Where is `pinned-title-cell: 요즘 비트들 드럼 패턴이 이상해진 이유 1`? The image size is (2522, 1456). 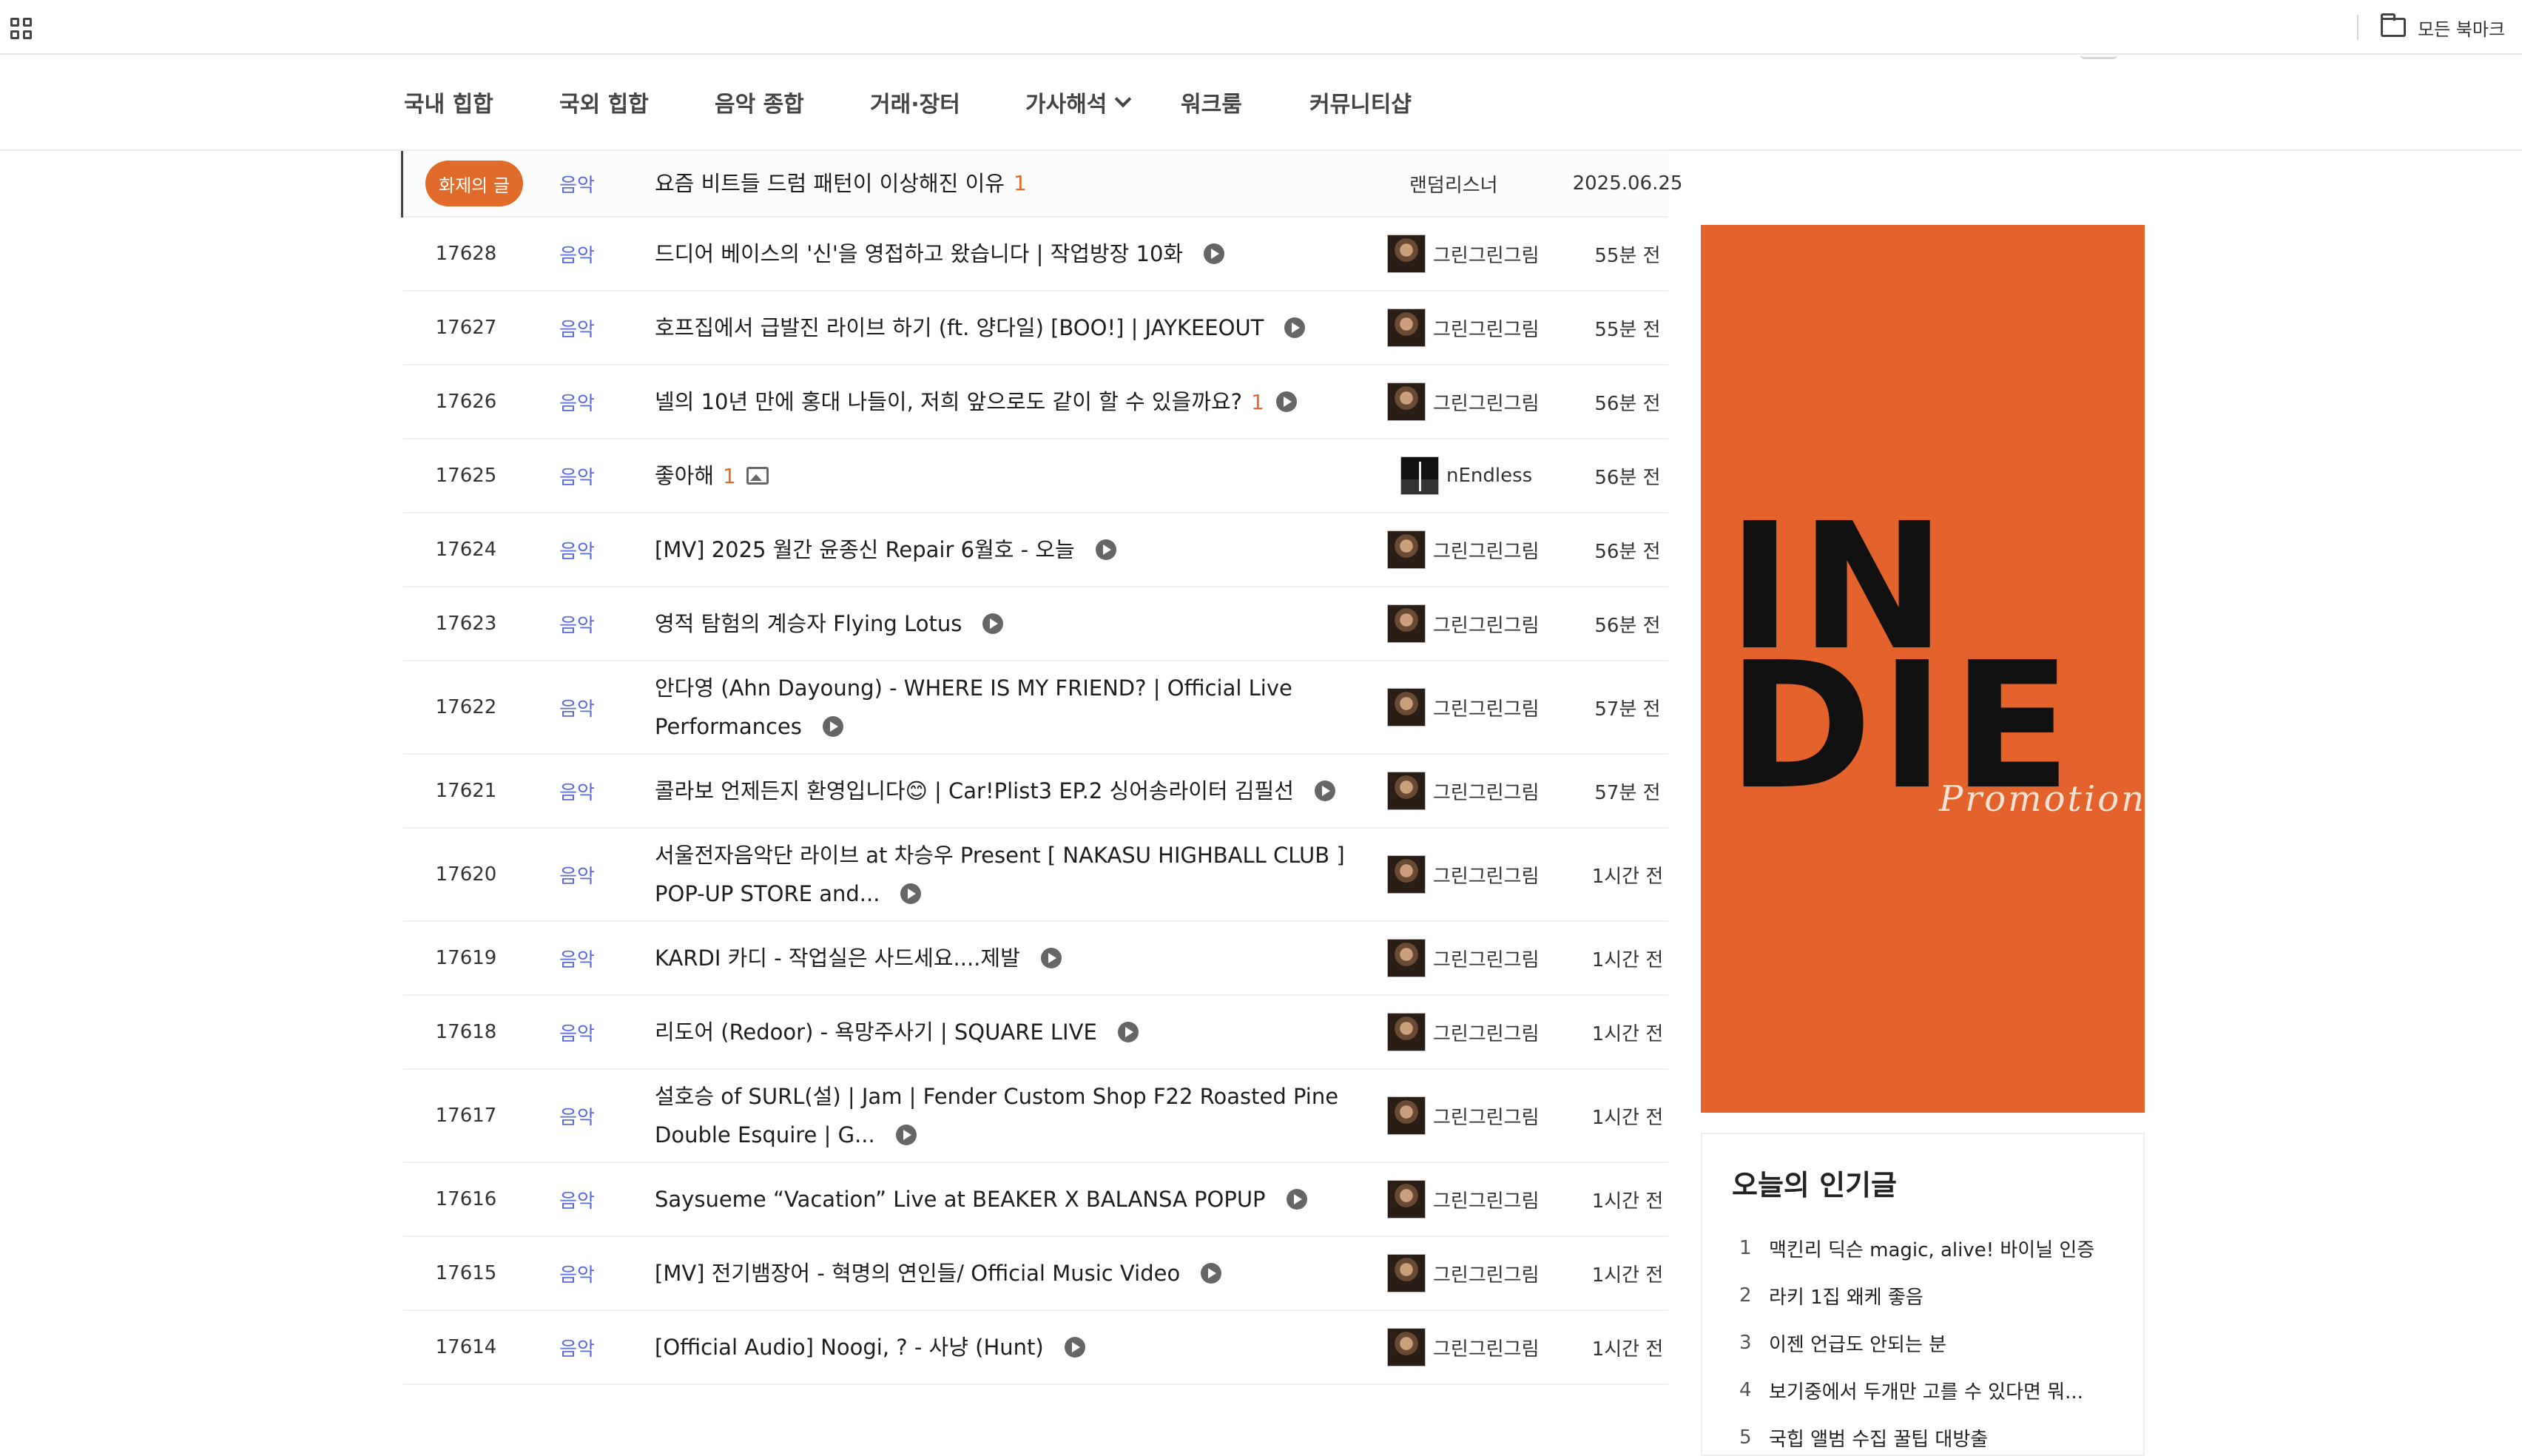 pinned-title-cell: 요즘 비트들 드럼 패턴이 이상해진 이유 1 is located at coordinates (1025, 184).